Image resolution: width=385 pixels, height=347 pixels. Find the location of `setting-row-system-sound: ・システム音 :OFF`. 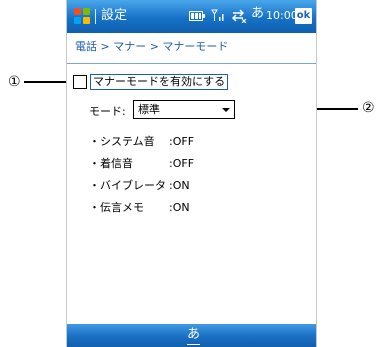

setting-row-system-sound: ・システム音 :OFF is located at coordinates (141, 142).